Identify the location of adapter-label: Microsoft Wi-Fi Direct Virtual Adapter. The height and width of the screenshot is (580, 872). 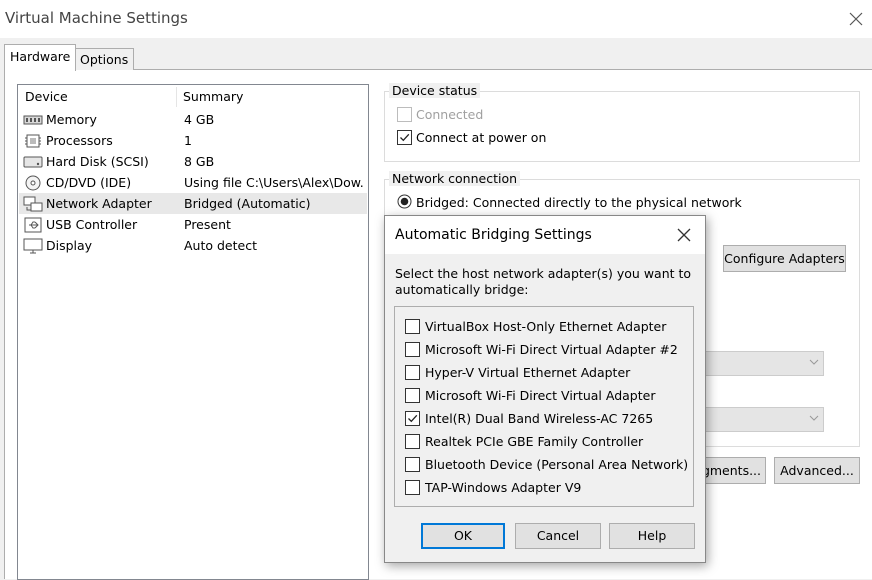
(540, 395).